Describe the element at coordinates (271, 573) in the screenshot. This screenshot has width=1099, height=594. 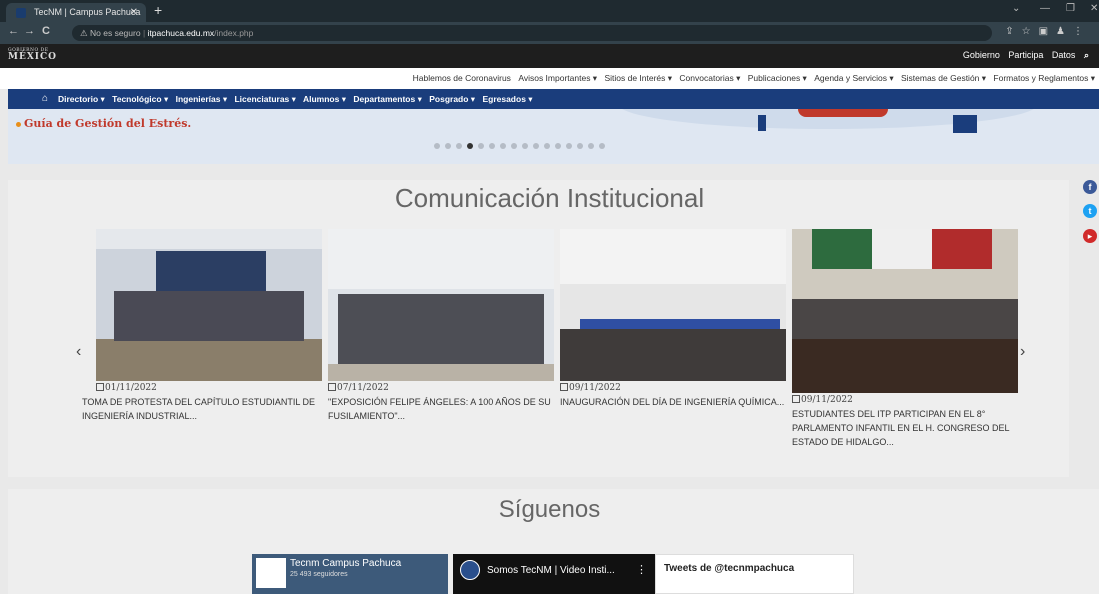
I see `tecnm-logo-icon` at that location.